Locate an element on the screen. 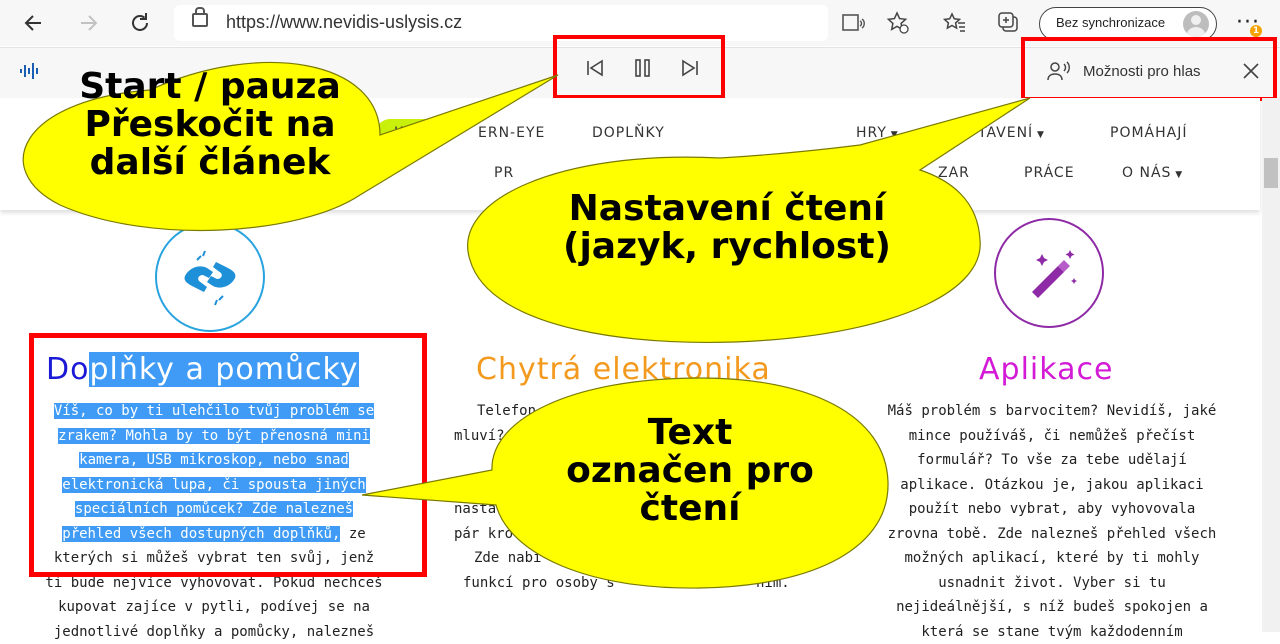 The height and width of the screenshot is (644, 1280). callout-line: další článek is located at coordinates (210, 163).